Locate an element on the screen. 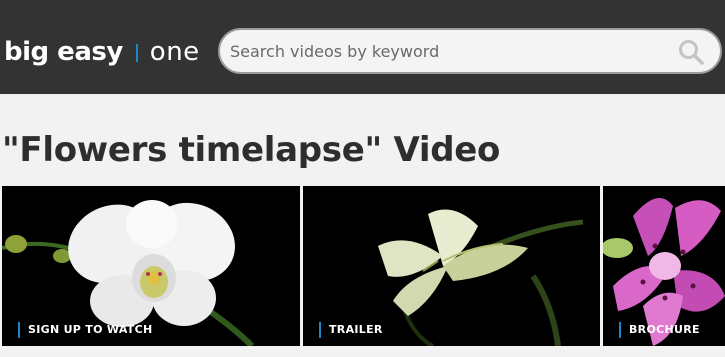 The image size is (725, 357). card-label: TRAILER is located at coordinates (351, 330).